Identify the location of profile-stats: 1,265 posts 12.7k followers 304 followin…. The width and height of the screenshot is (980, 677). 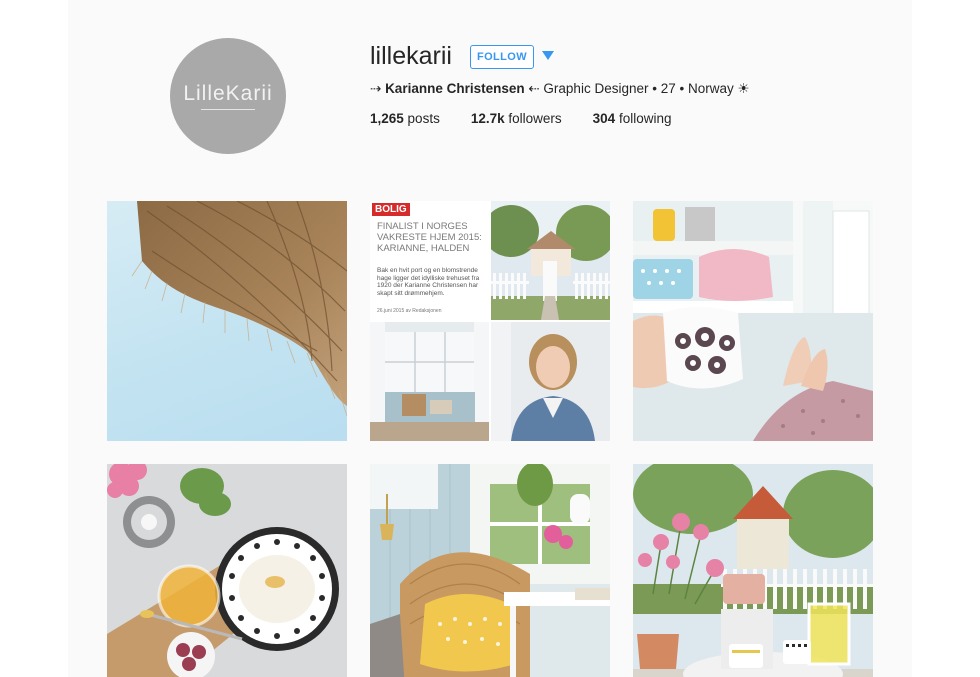
(520, 118).